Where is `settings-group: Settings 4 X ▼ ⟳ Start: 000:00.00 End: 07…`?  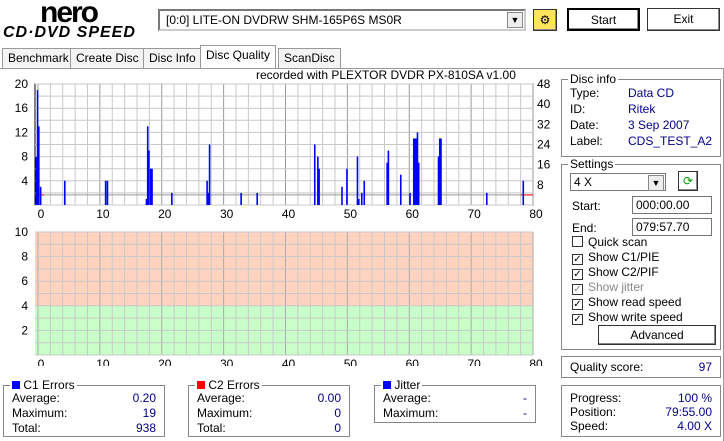
settings-group: Settings 4 X ▼ ⟳ Start: 000:00.00 End: 07… is located at coordinates (641, 253).